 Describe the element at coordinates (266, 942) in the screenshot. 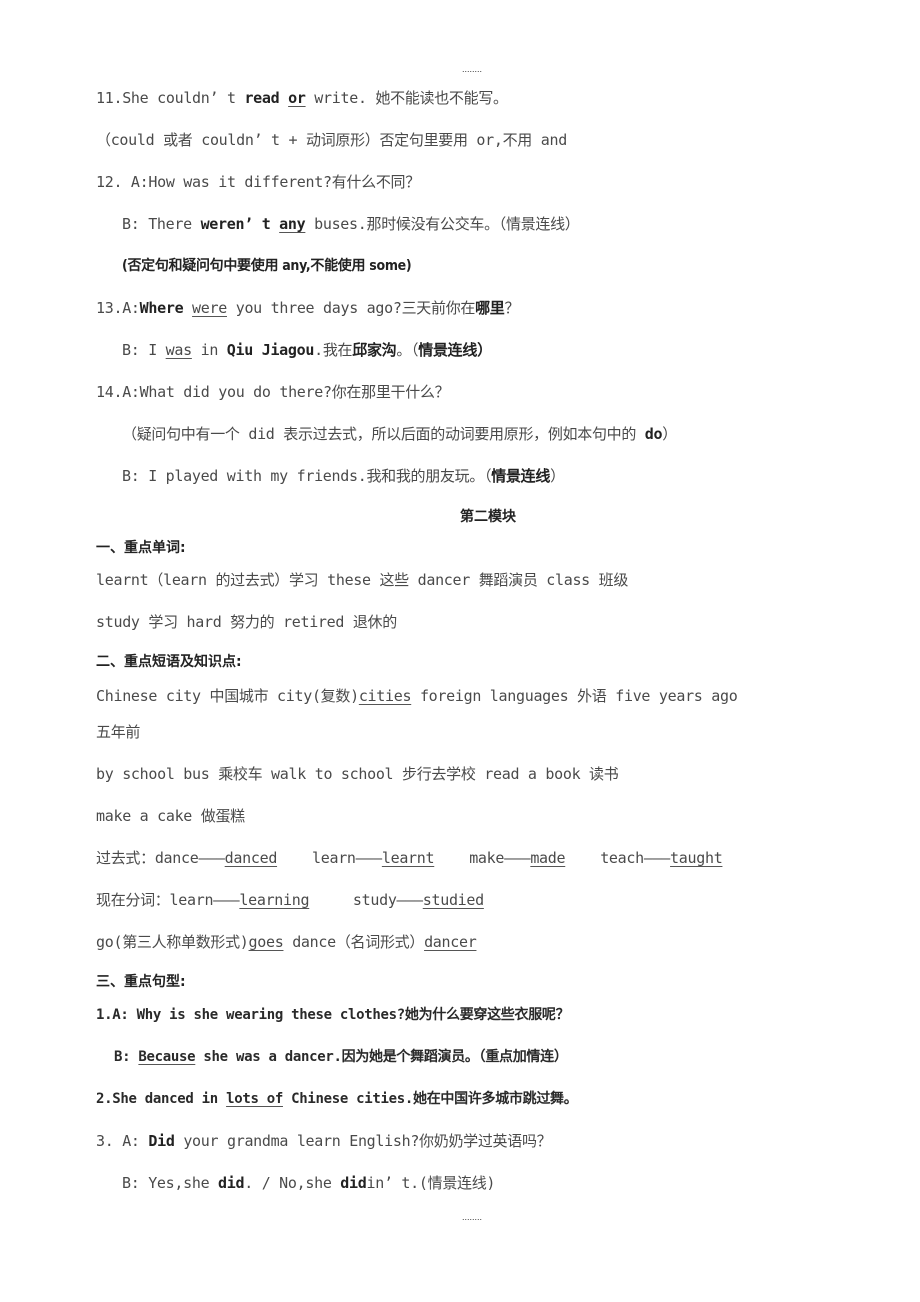

I see `underlined-word: goes` at that location.